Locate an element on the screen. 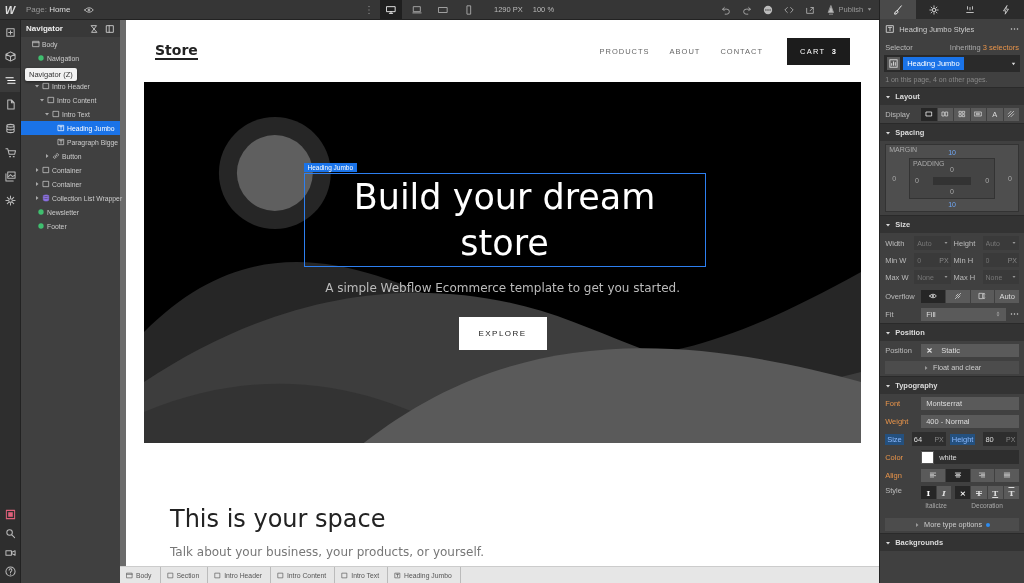  export-icon is located at coordinates (809, 9).